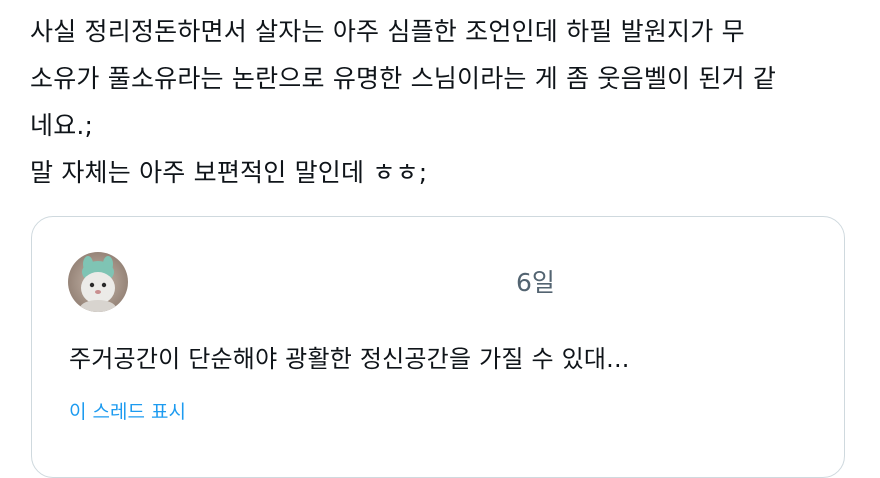  I want to click on post-text-line: 네요.;, so click(62, 125).